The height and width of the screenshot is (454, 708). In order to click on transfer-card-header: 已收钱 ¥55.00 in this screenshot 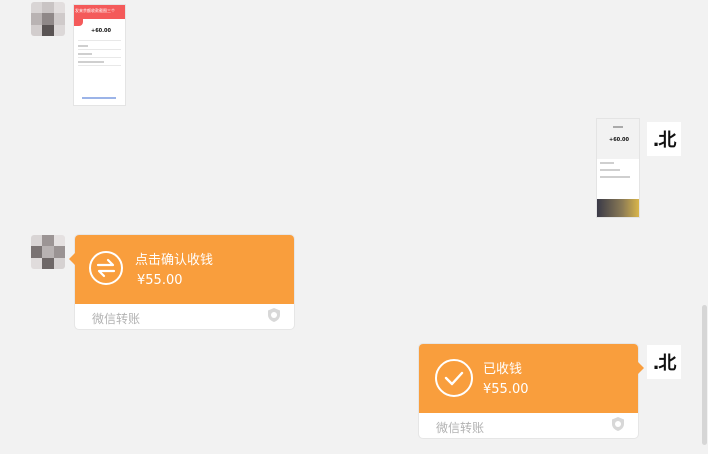, I will do `click(528, 378)`.